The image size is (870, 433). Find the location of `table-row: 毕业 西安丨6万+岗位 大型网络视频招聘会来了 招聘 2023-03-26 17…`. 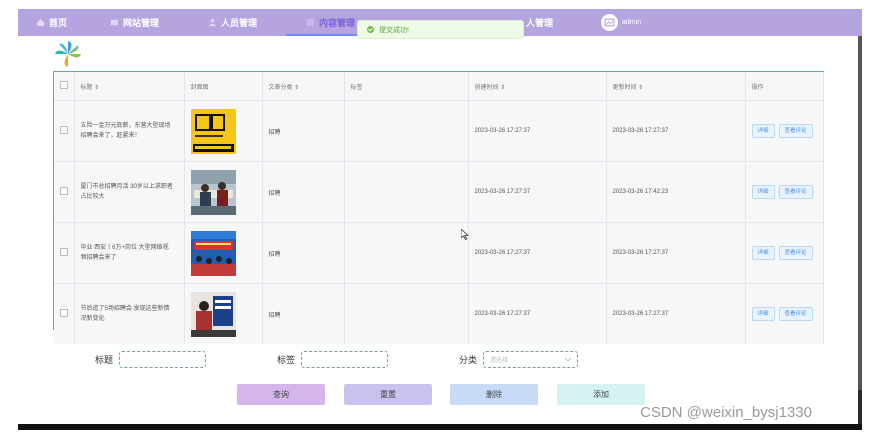

table-row: 毕业 西安丨6万+岗位 大型网络视频招聘会来了 招聘 2023-03-26 17… is located at coordinates (439, 253).